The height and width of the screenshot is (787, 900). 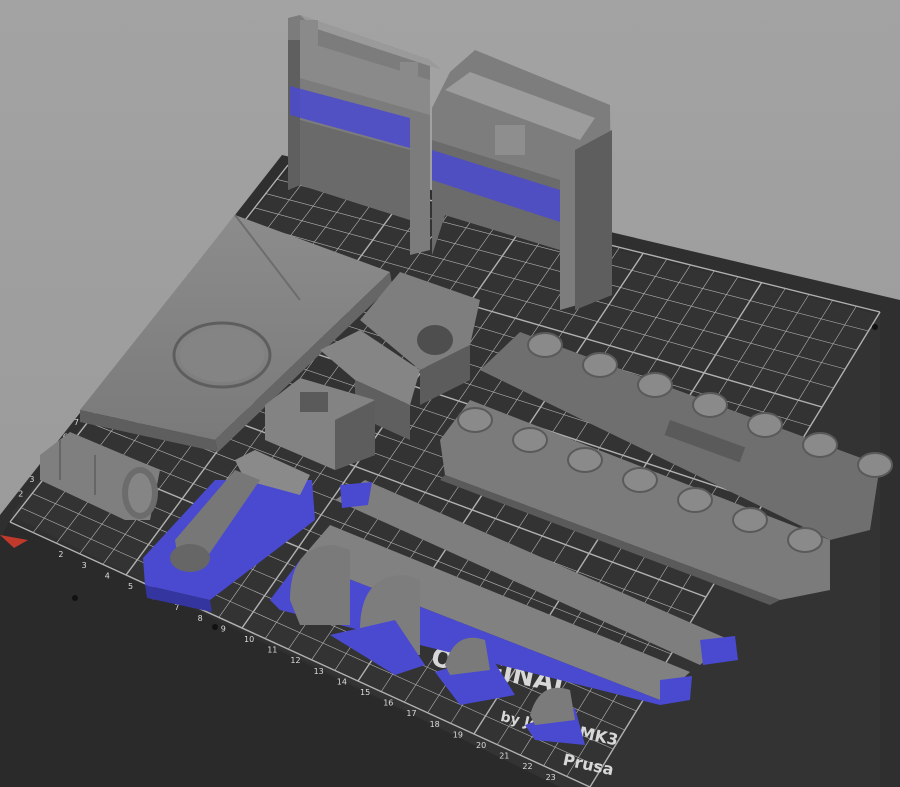 I want to click on y-tick-label: 3, so click(x=31, y=479).